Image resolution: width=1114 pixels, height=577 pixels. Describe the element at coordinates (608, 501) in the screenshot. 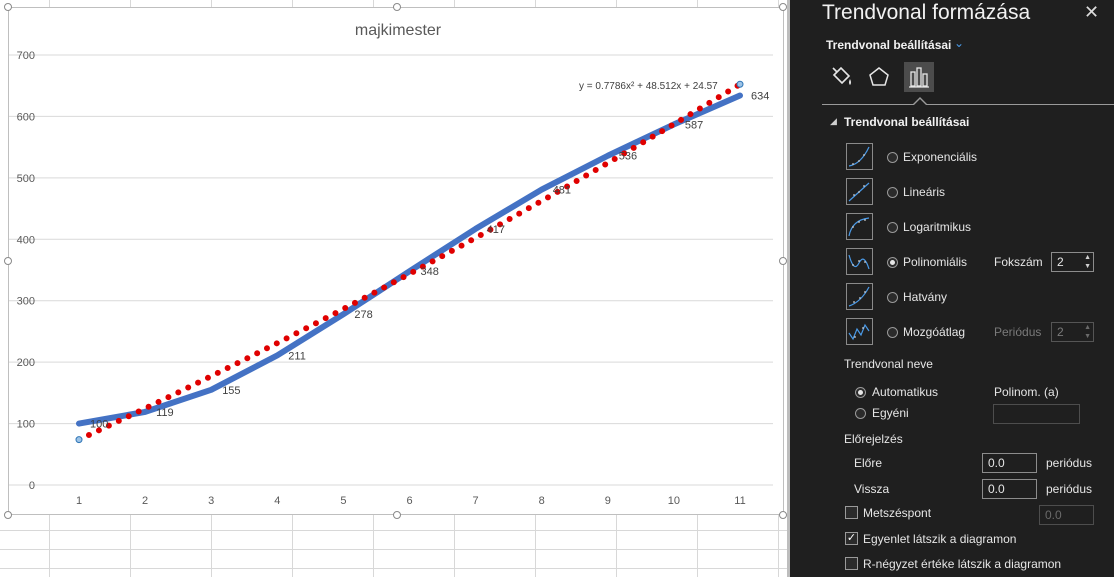

I see `x-tick-label: 9` at that location.